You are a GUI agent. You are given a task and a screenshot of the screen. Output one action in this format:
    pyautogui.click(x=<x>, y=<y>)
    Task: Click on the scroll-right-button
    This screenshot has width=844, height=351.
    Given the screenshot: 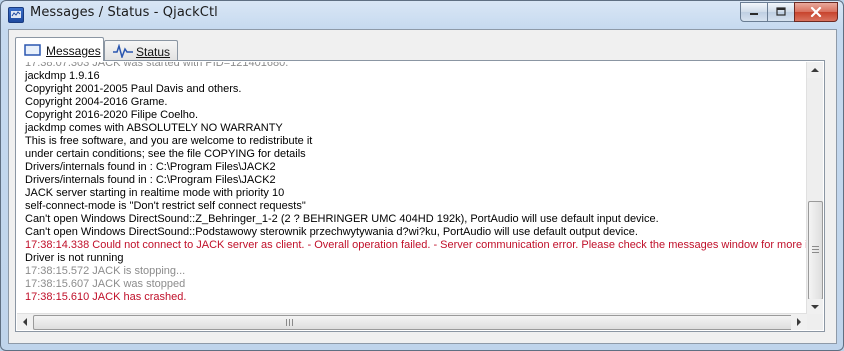 What is the action you would take?
    pyautogui.click(x=799, y=322)
    